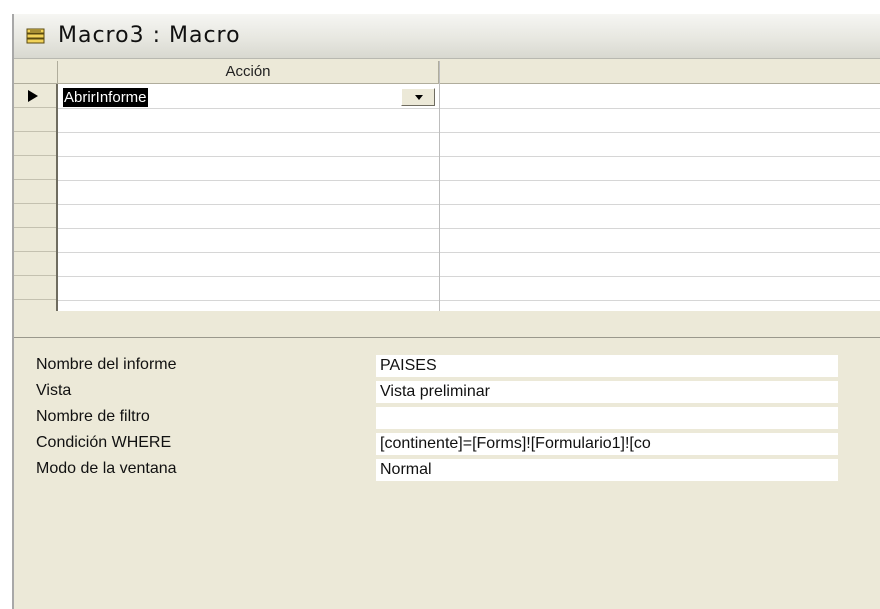 The image size is (880, 609). I want to click on action-value: AbrirInforme, so click(105, 97).